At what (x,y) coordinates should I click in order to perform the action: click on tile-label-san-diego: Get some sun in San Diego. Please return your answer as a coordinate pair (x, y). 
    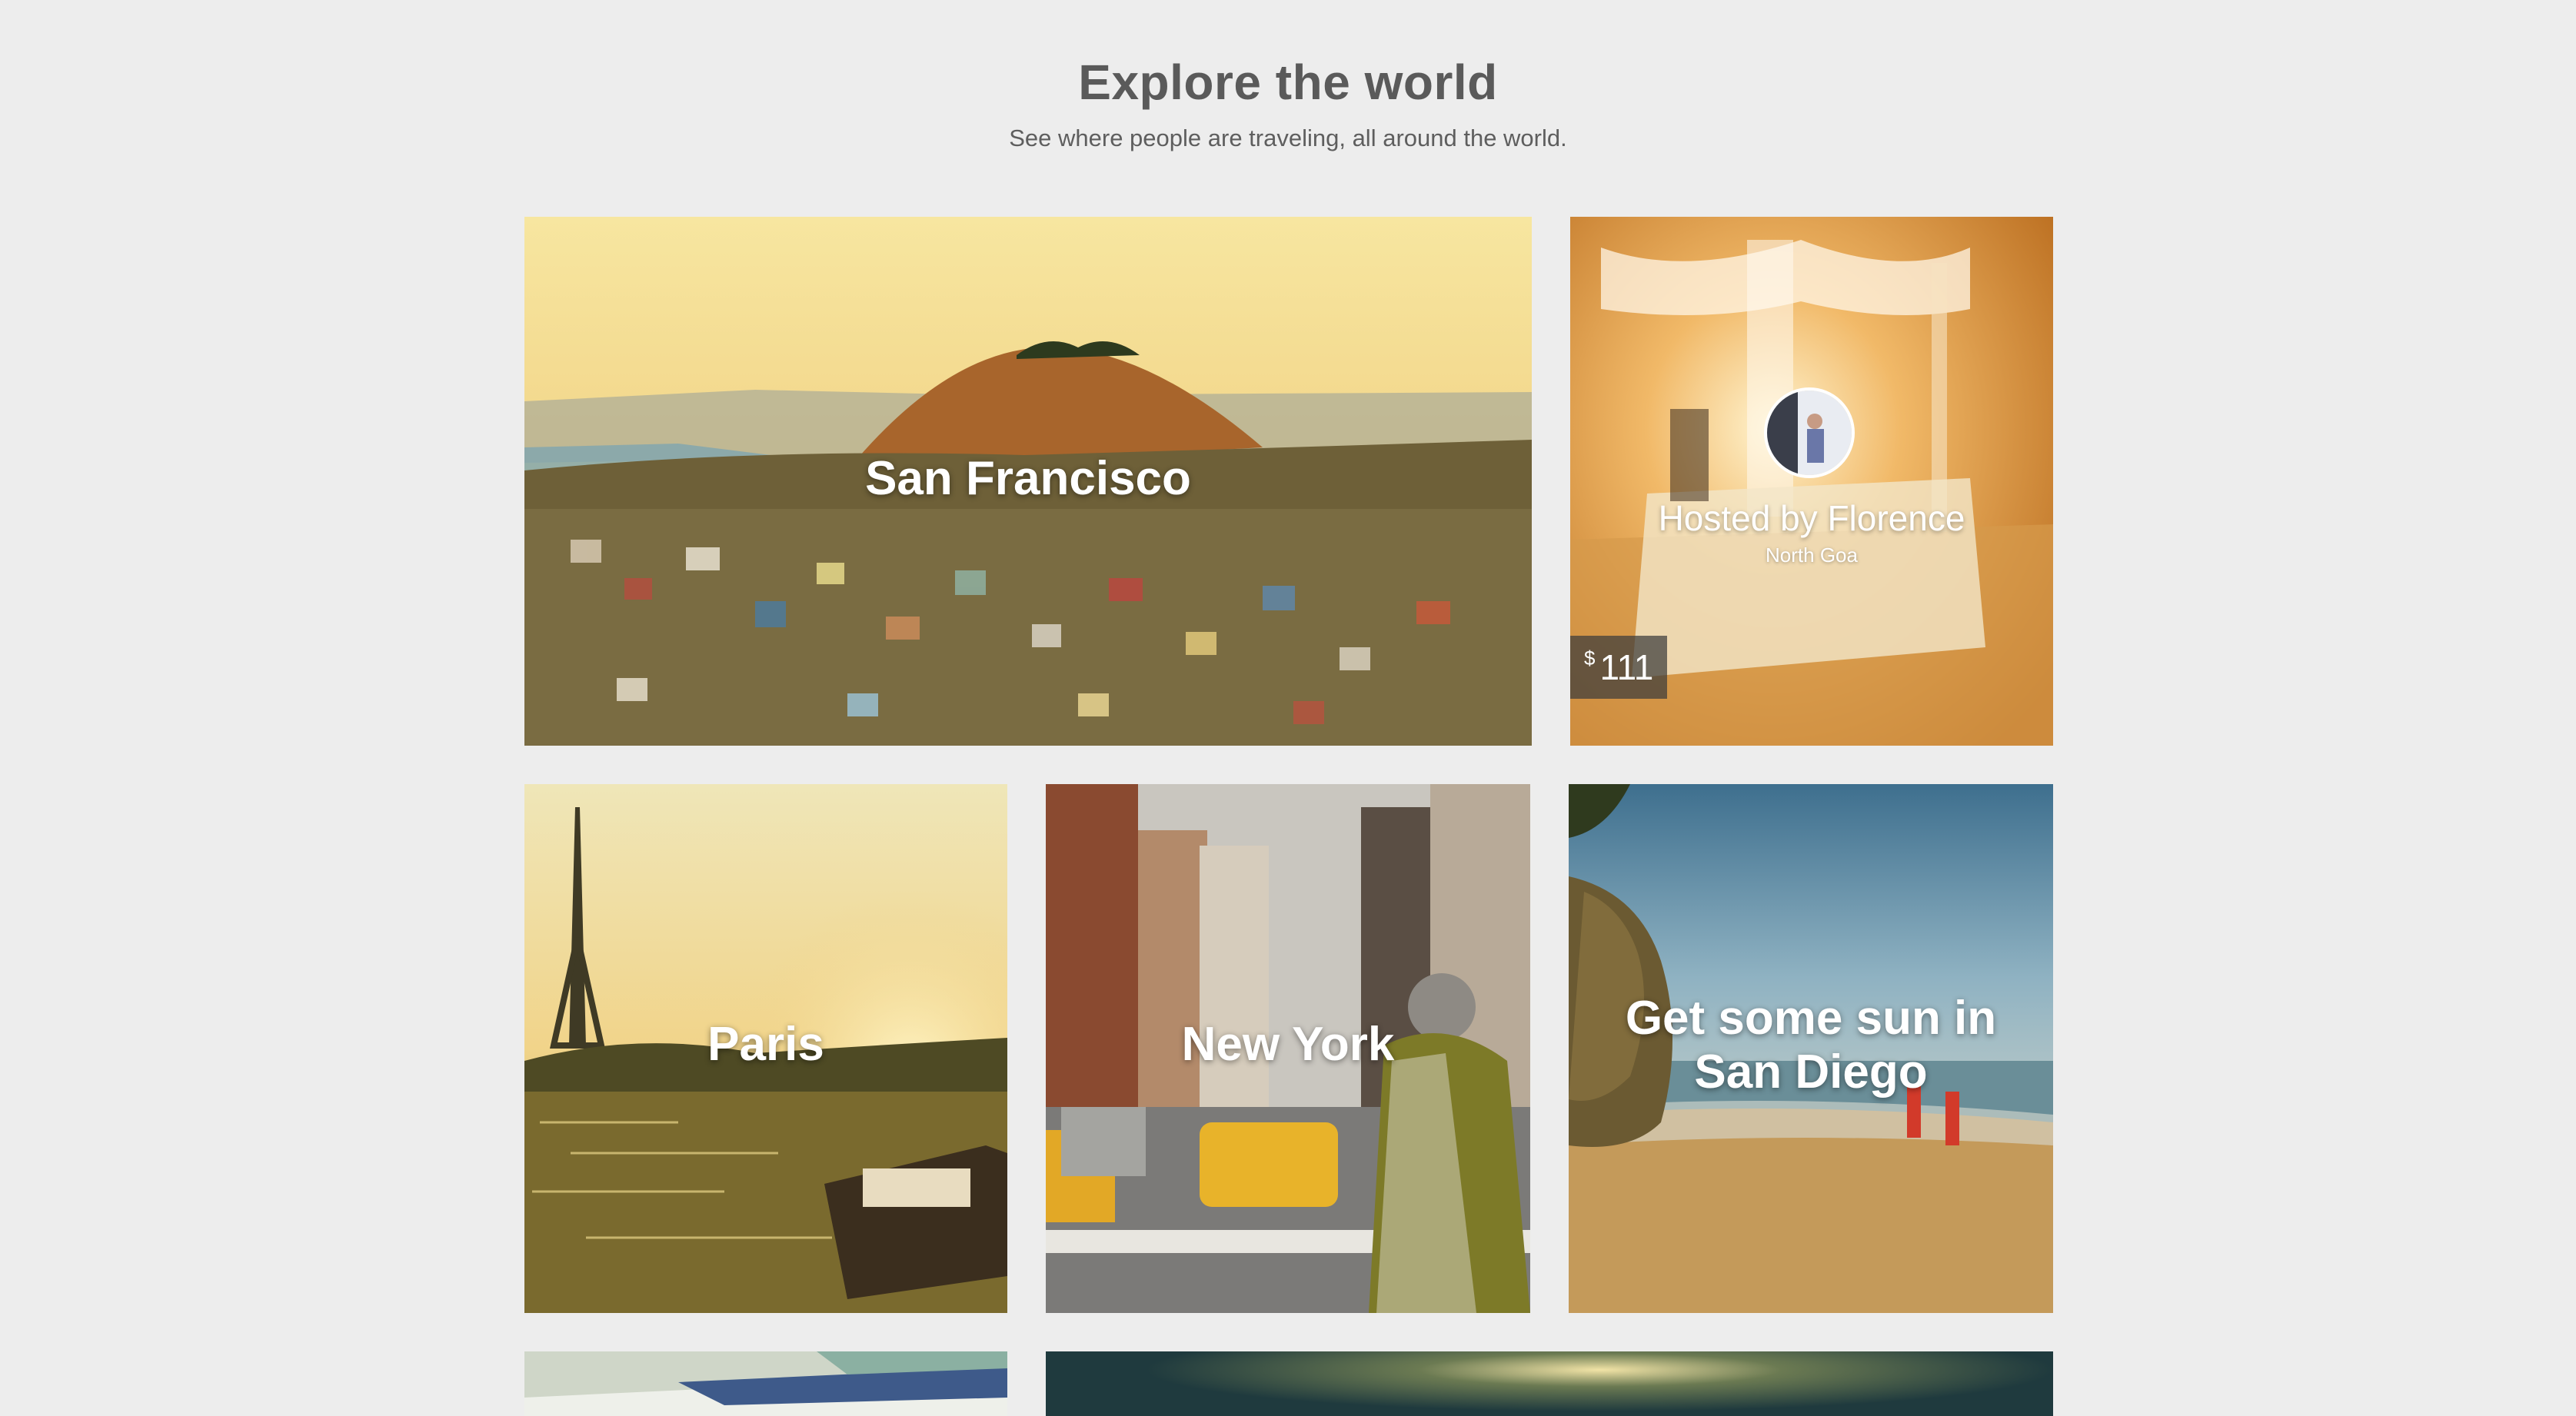
    Looking at the image, I should click on (1811, 1045).